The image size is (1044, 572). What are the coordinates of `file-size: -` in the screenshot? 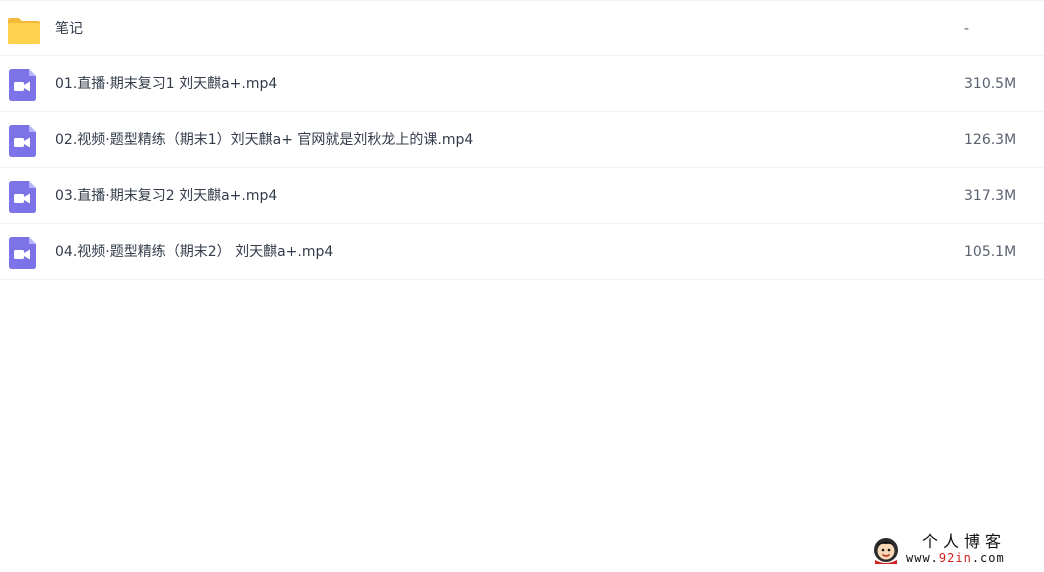 It's located at (967, 29).